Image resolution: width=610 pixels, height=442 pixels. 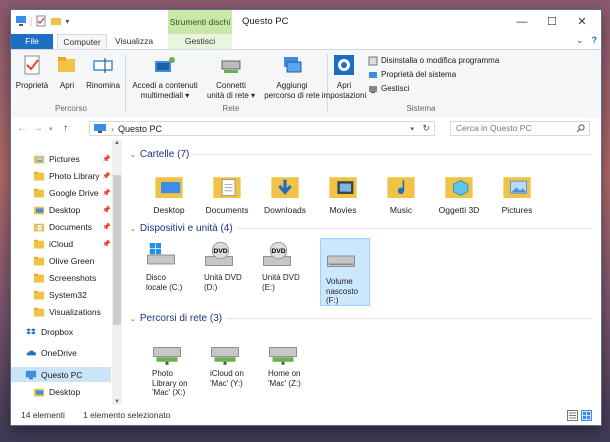 What do you see at coordinates (21, 21) in the screenshot?
I see `pc-icon` at bounding box center [21, 21].